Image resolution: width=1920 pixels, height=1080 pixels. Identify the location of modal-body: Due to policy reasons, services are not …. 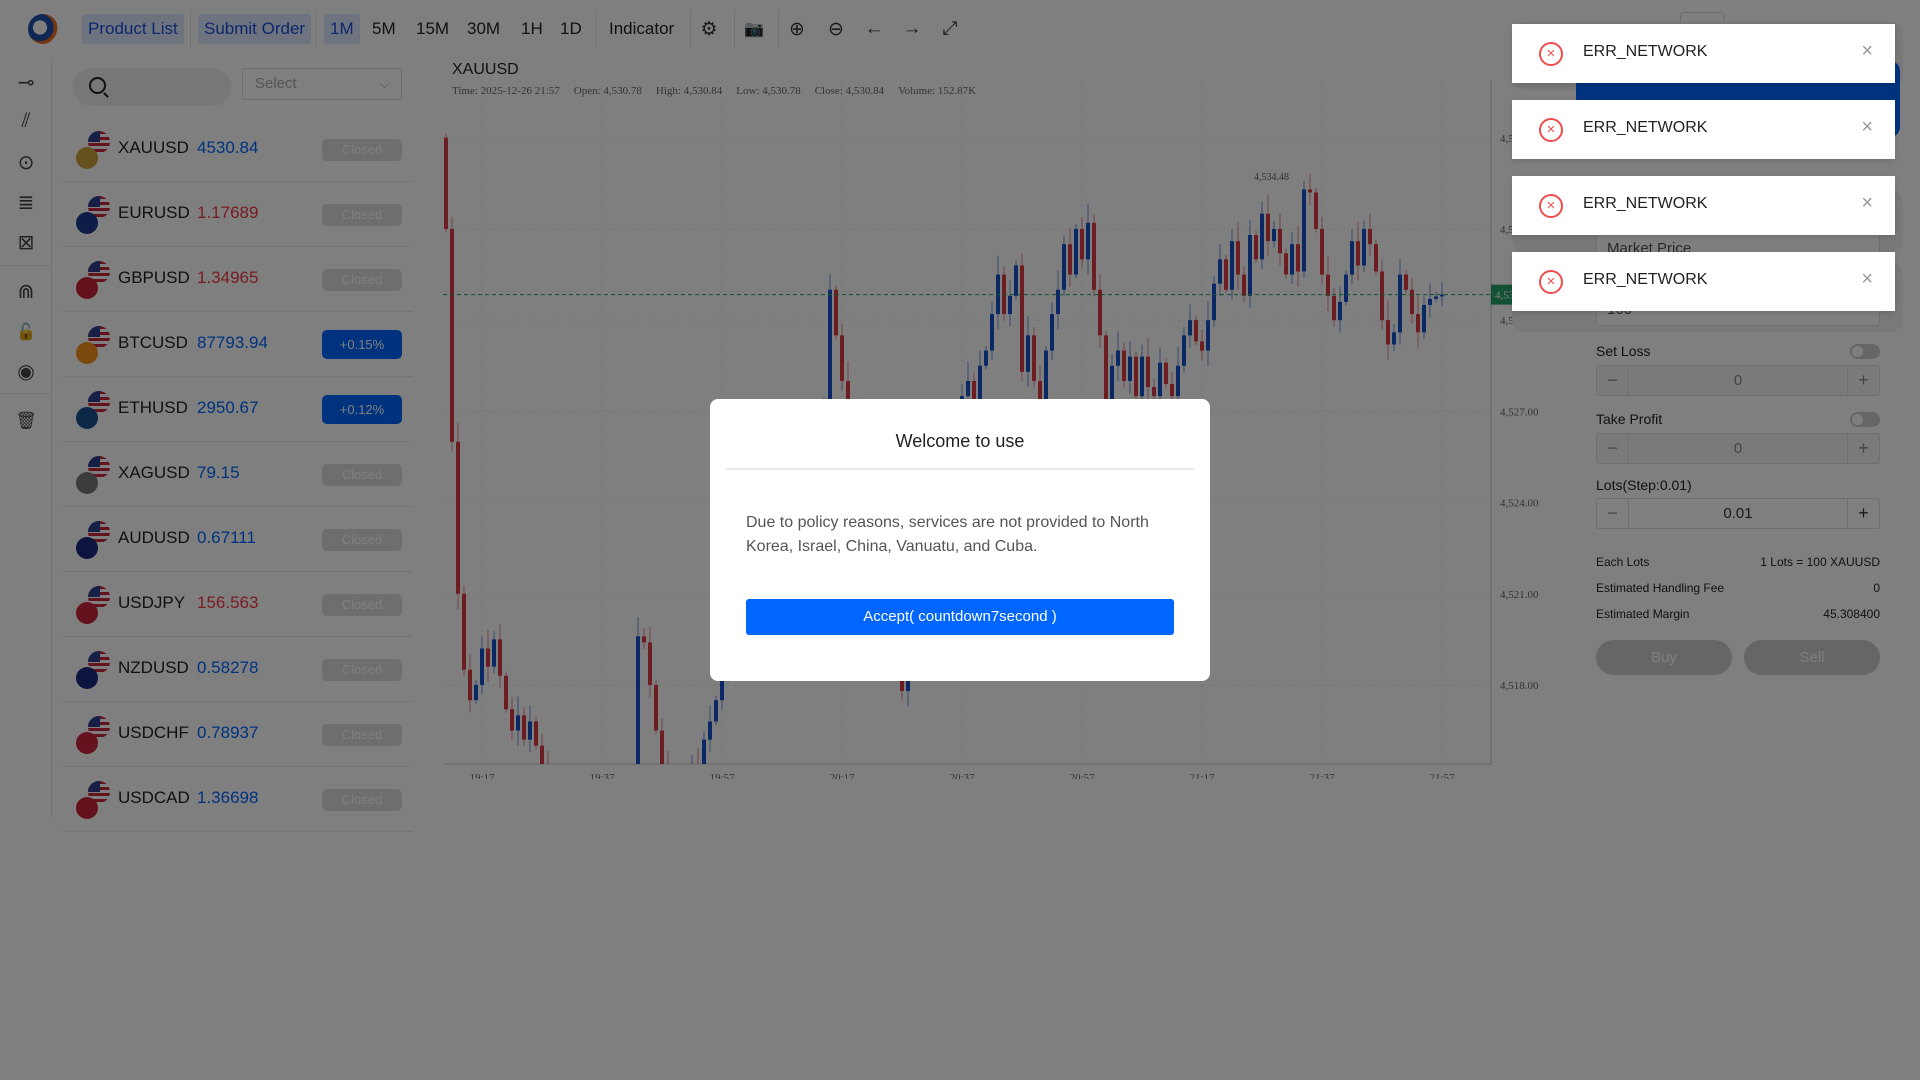
(947, 534).